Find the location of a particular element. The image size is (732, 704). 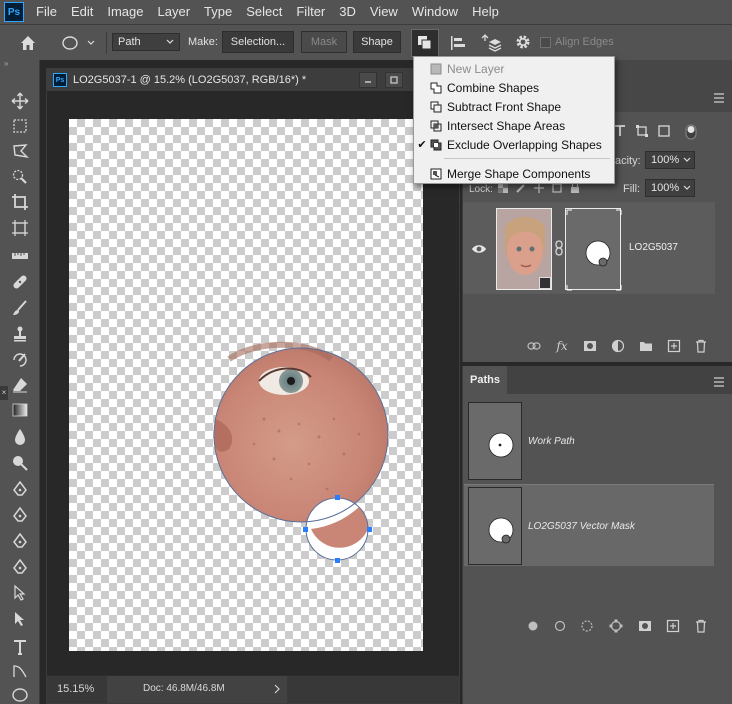

path-alignment-icon is located at coordinates (458, 43).